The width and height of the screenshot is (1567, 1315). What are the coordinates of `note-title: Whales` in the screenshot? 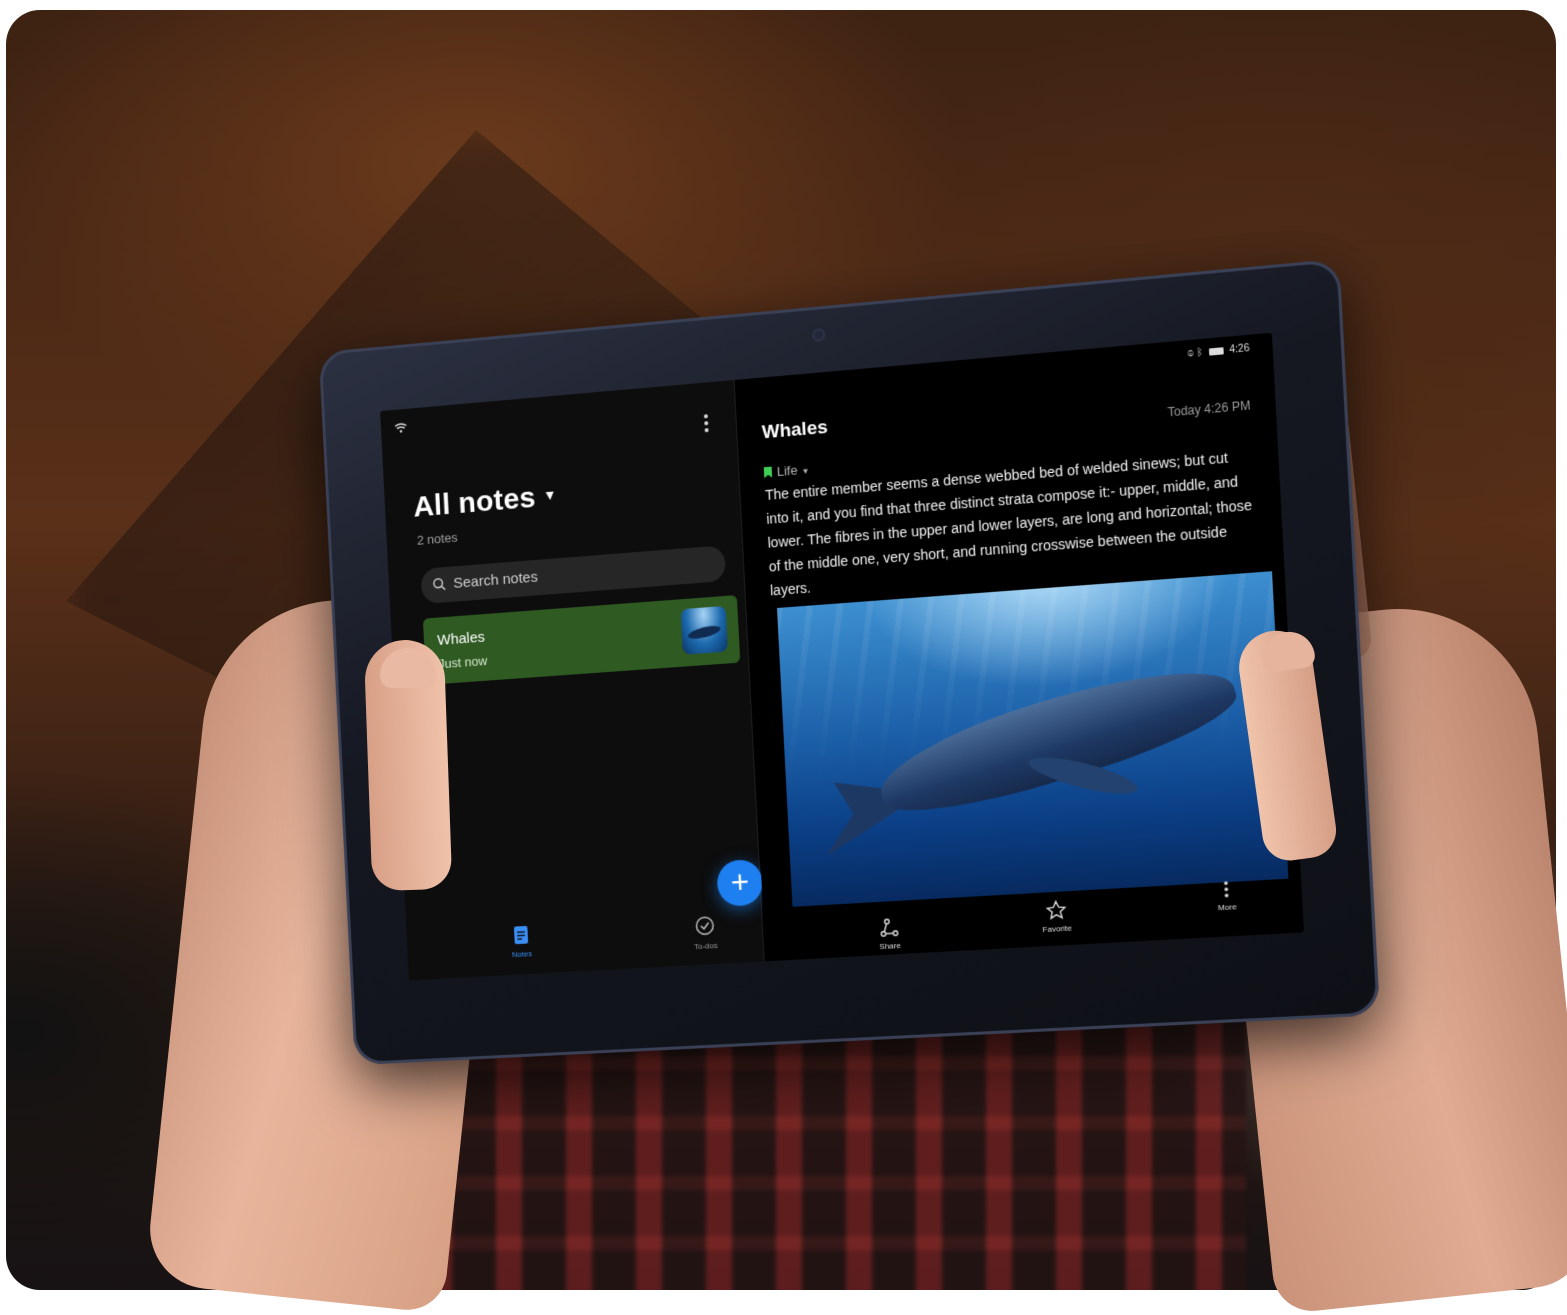 It's located at (794, 430).